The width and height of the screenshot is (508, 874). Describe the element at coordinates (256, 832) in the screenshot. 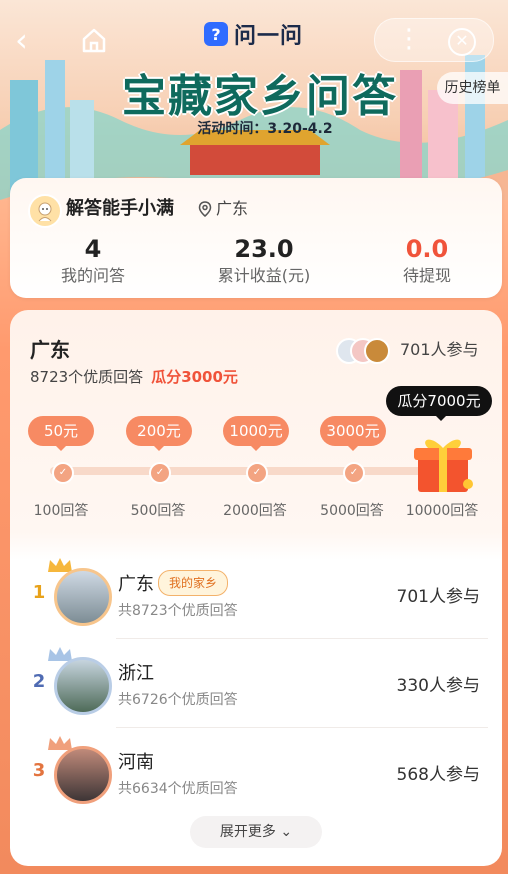

I see `expand-more-button: 展开更多 ⌄` at that location.